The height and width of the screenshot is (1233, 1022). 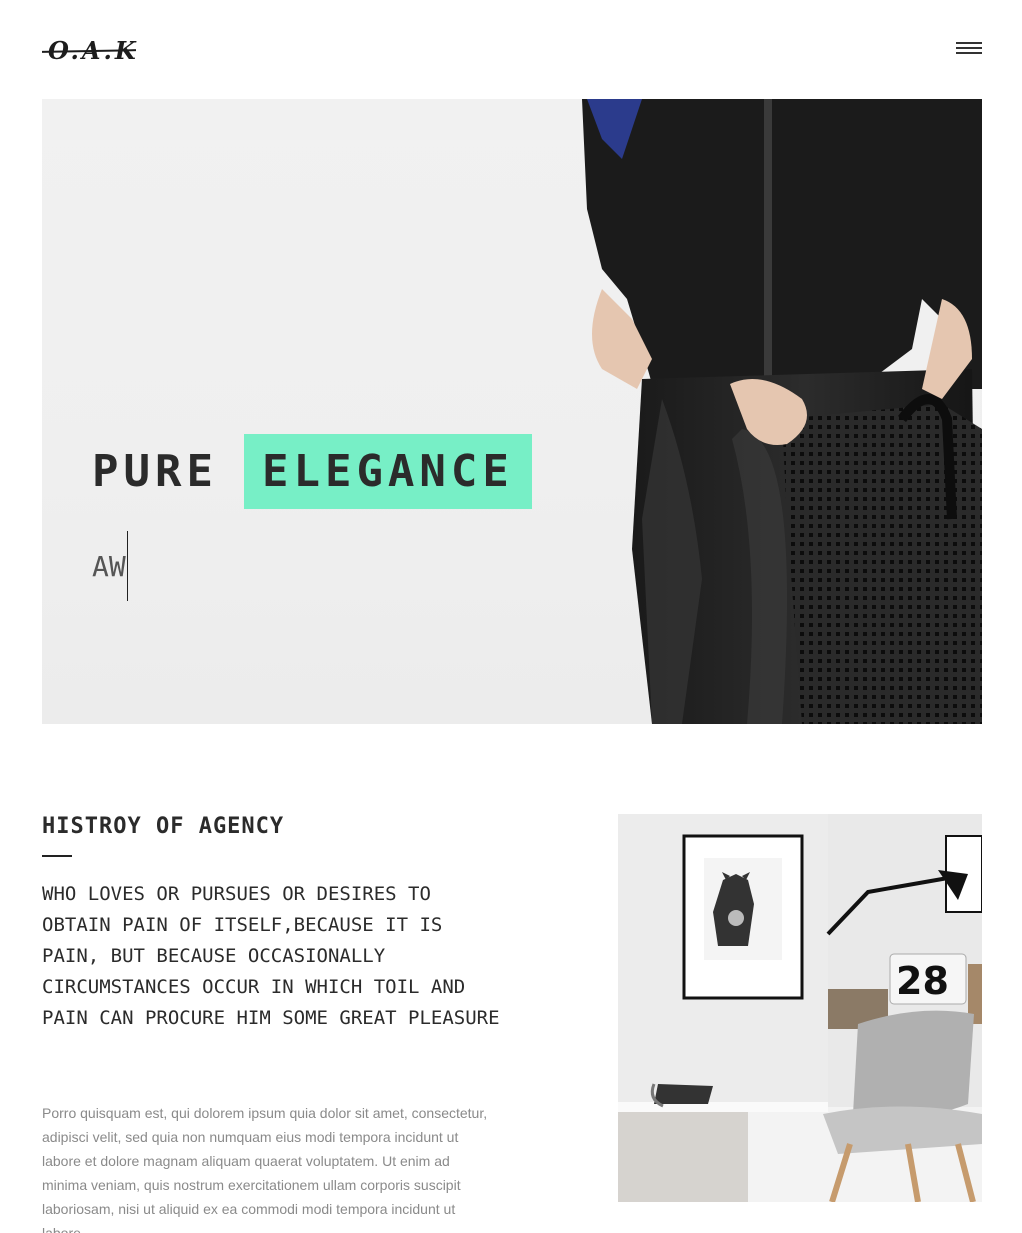 What do you see at coordinates (57, 856) in the screenshot?
I see `title-divider` at bounding box center [57, 856].